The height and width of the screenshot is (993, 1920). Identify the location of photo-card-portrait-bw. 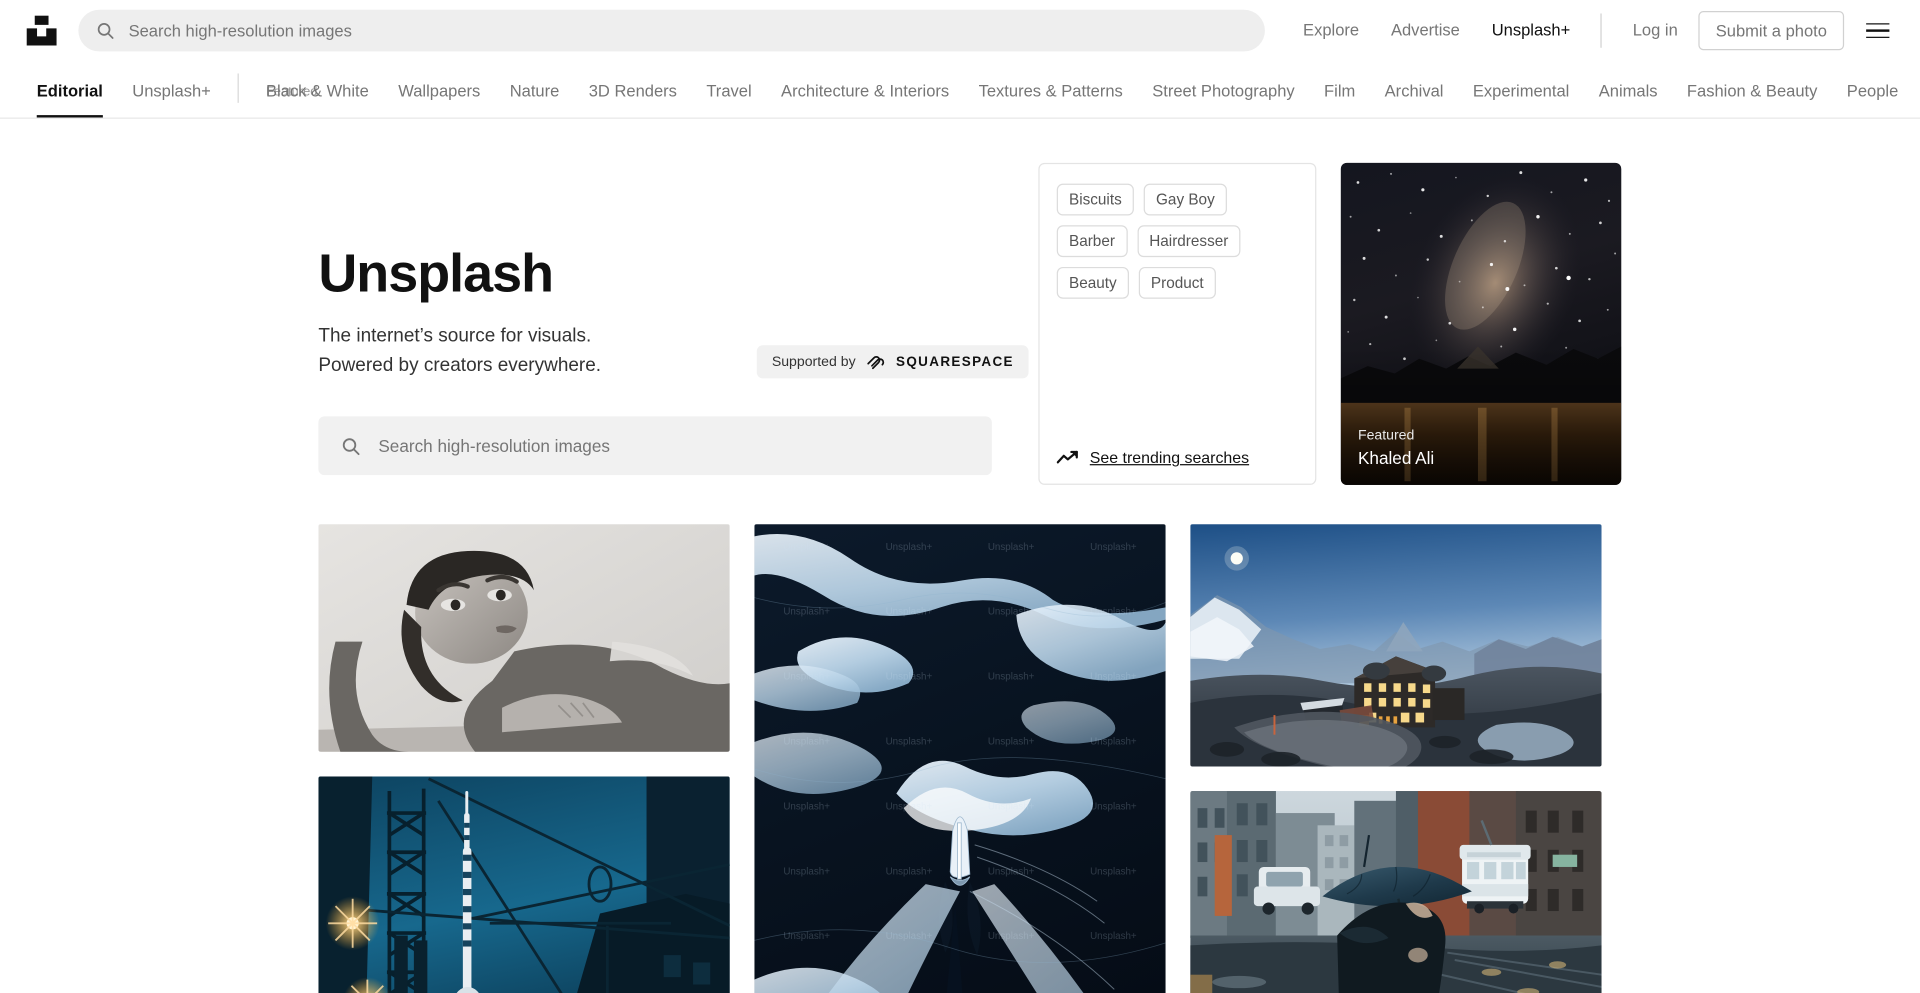
(524, 638).